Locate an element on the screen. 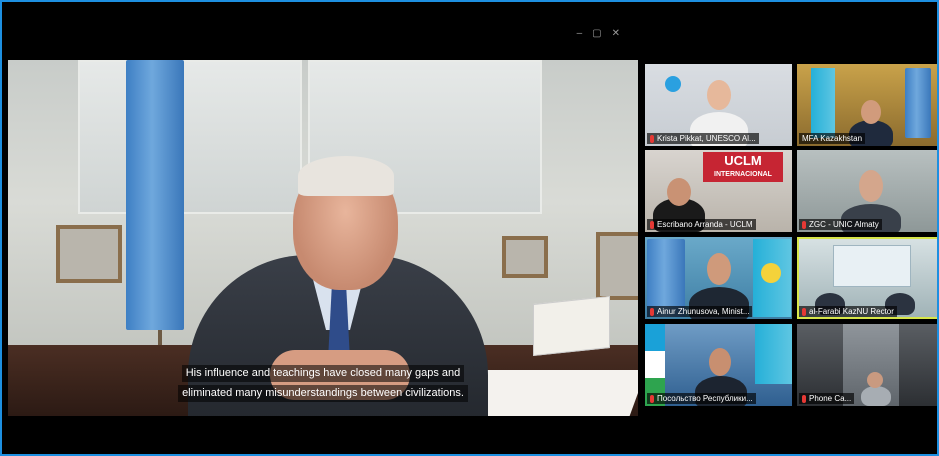 The image size is (939, 456). participant-body is located at coordinates (876, 396).